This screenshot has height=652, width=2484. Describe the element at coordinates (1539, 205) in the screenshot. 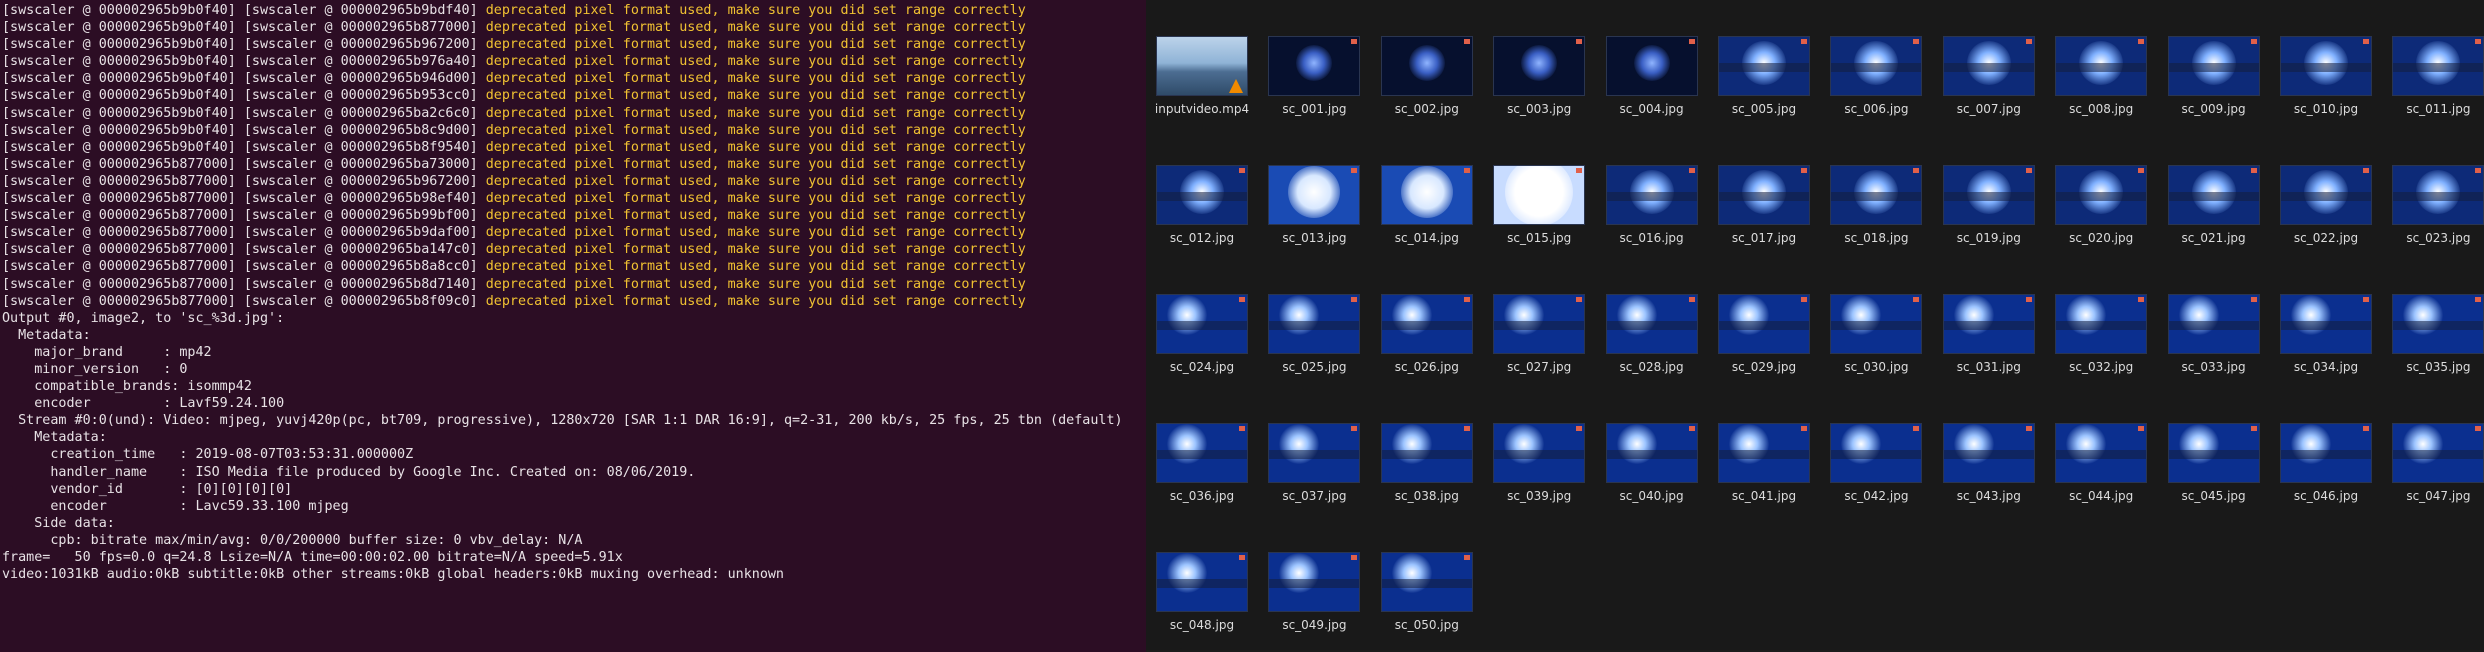

I see `file-item: sc_015.jpg` at that location.